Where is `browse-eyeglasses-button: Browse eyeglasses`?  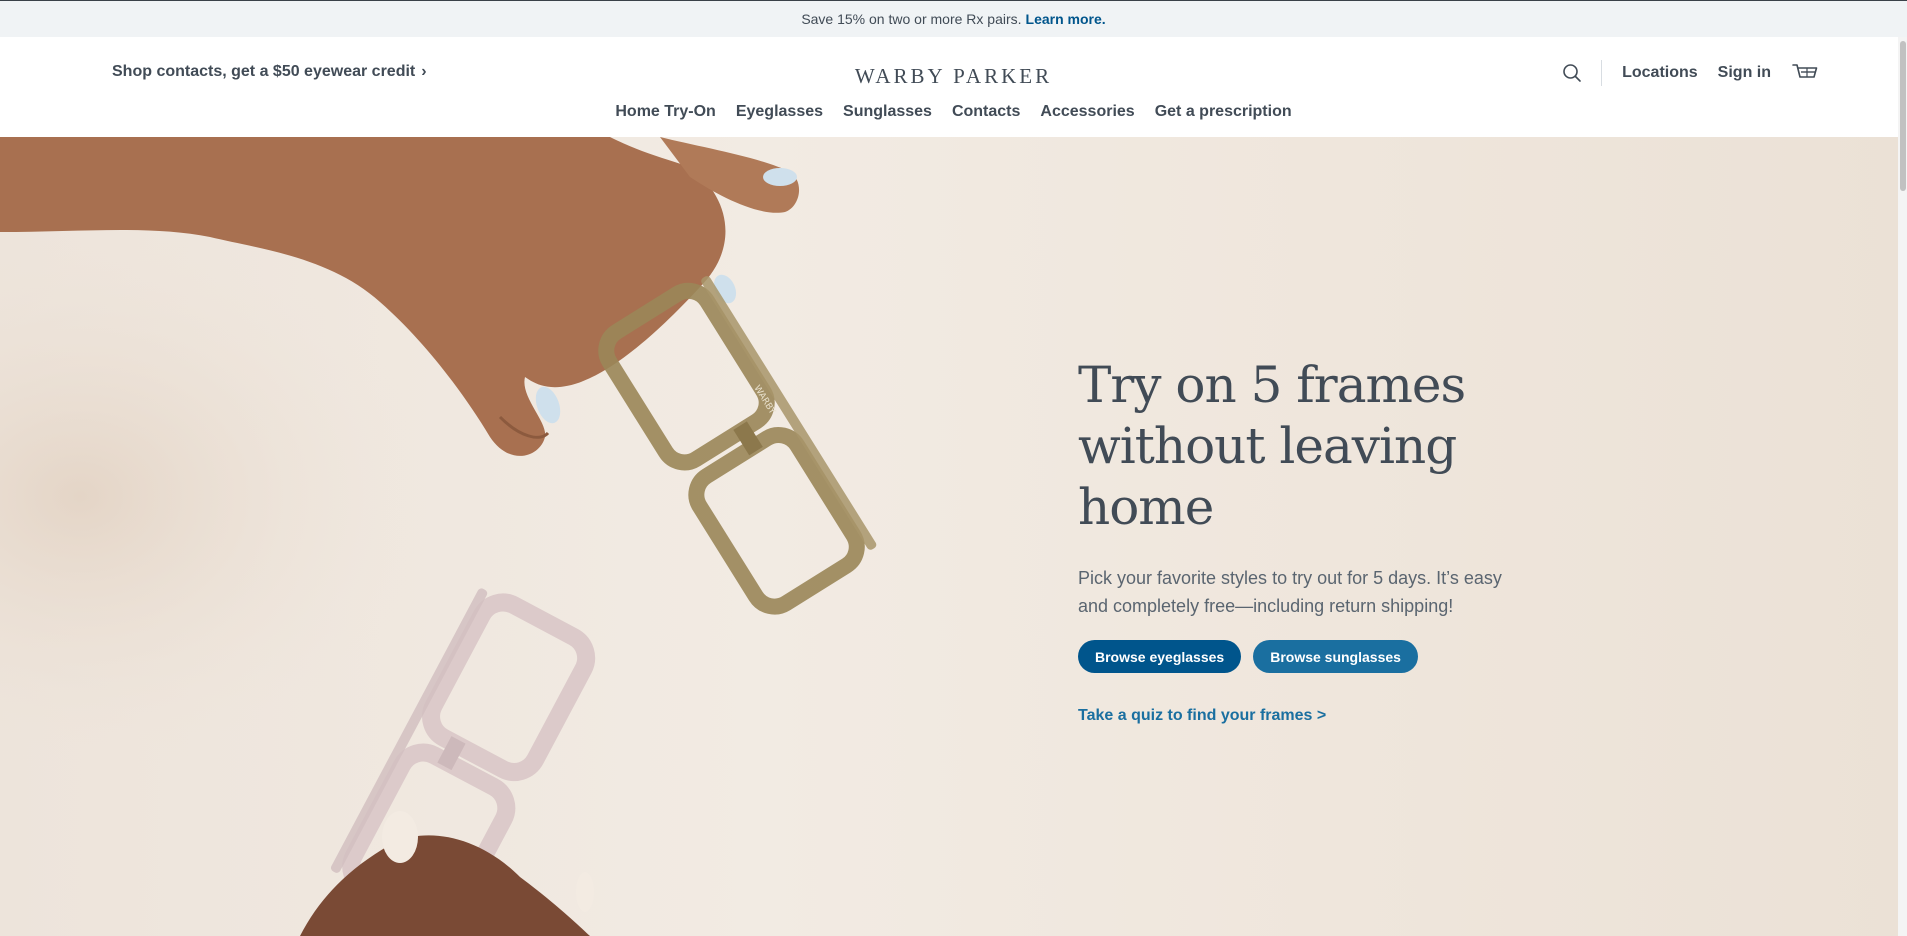 browse-eyeglasses-button: Browse eyeglasses is located at coordinates (1160, 656).